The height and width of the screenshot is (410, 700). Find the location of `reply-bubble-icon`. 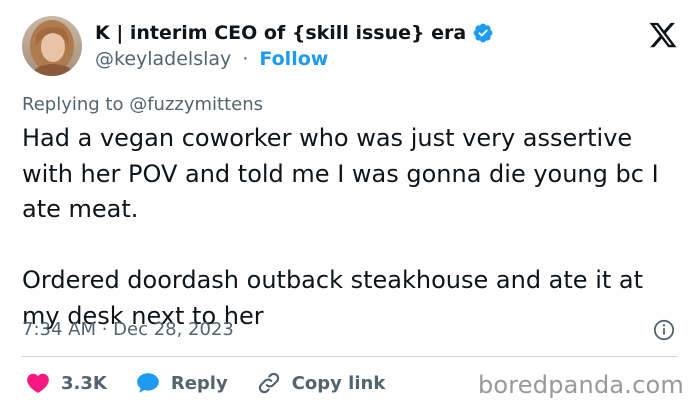

reply-bubble-icon is located at coordinates (148, 383).